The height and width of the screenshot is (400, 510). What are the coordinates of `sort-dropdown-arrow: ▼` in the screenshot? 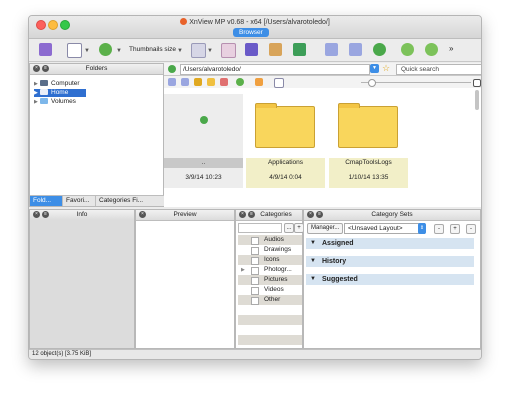 It's located at (119, 51).